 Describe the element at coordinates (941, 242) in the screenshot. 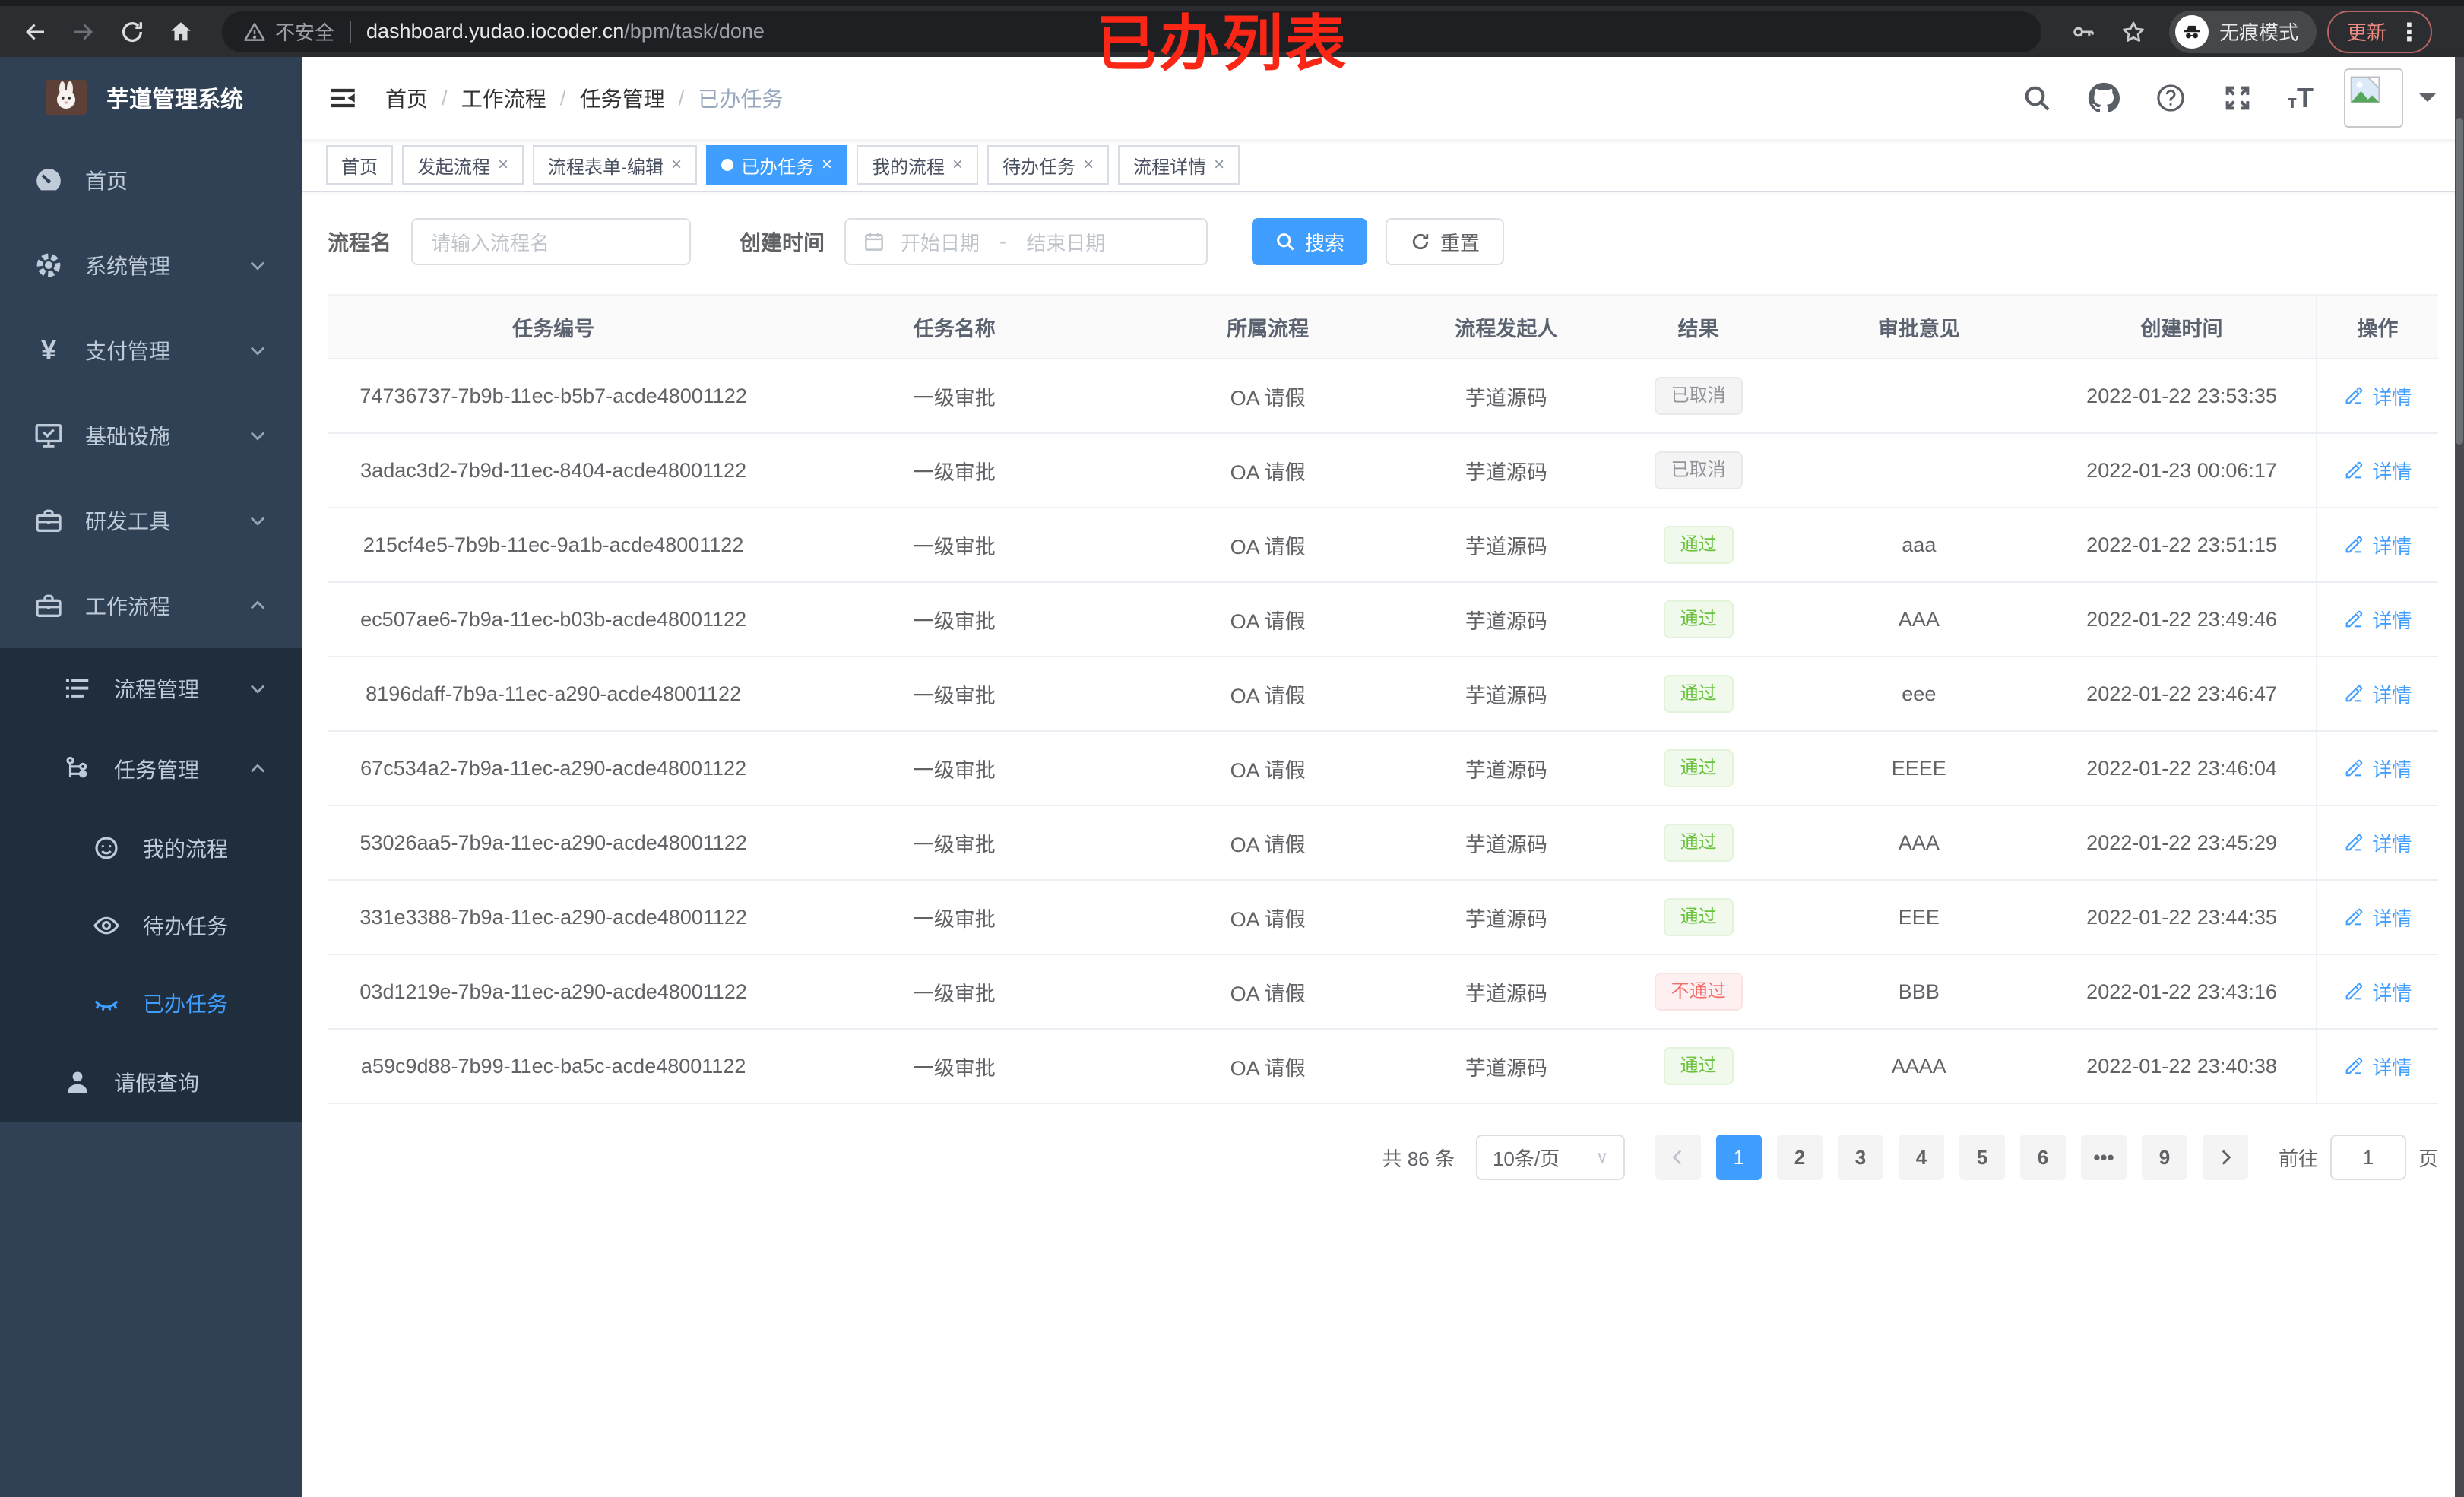

I see `start-date-placeholder: 开始日期` at that location.